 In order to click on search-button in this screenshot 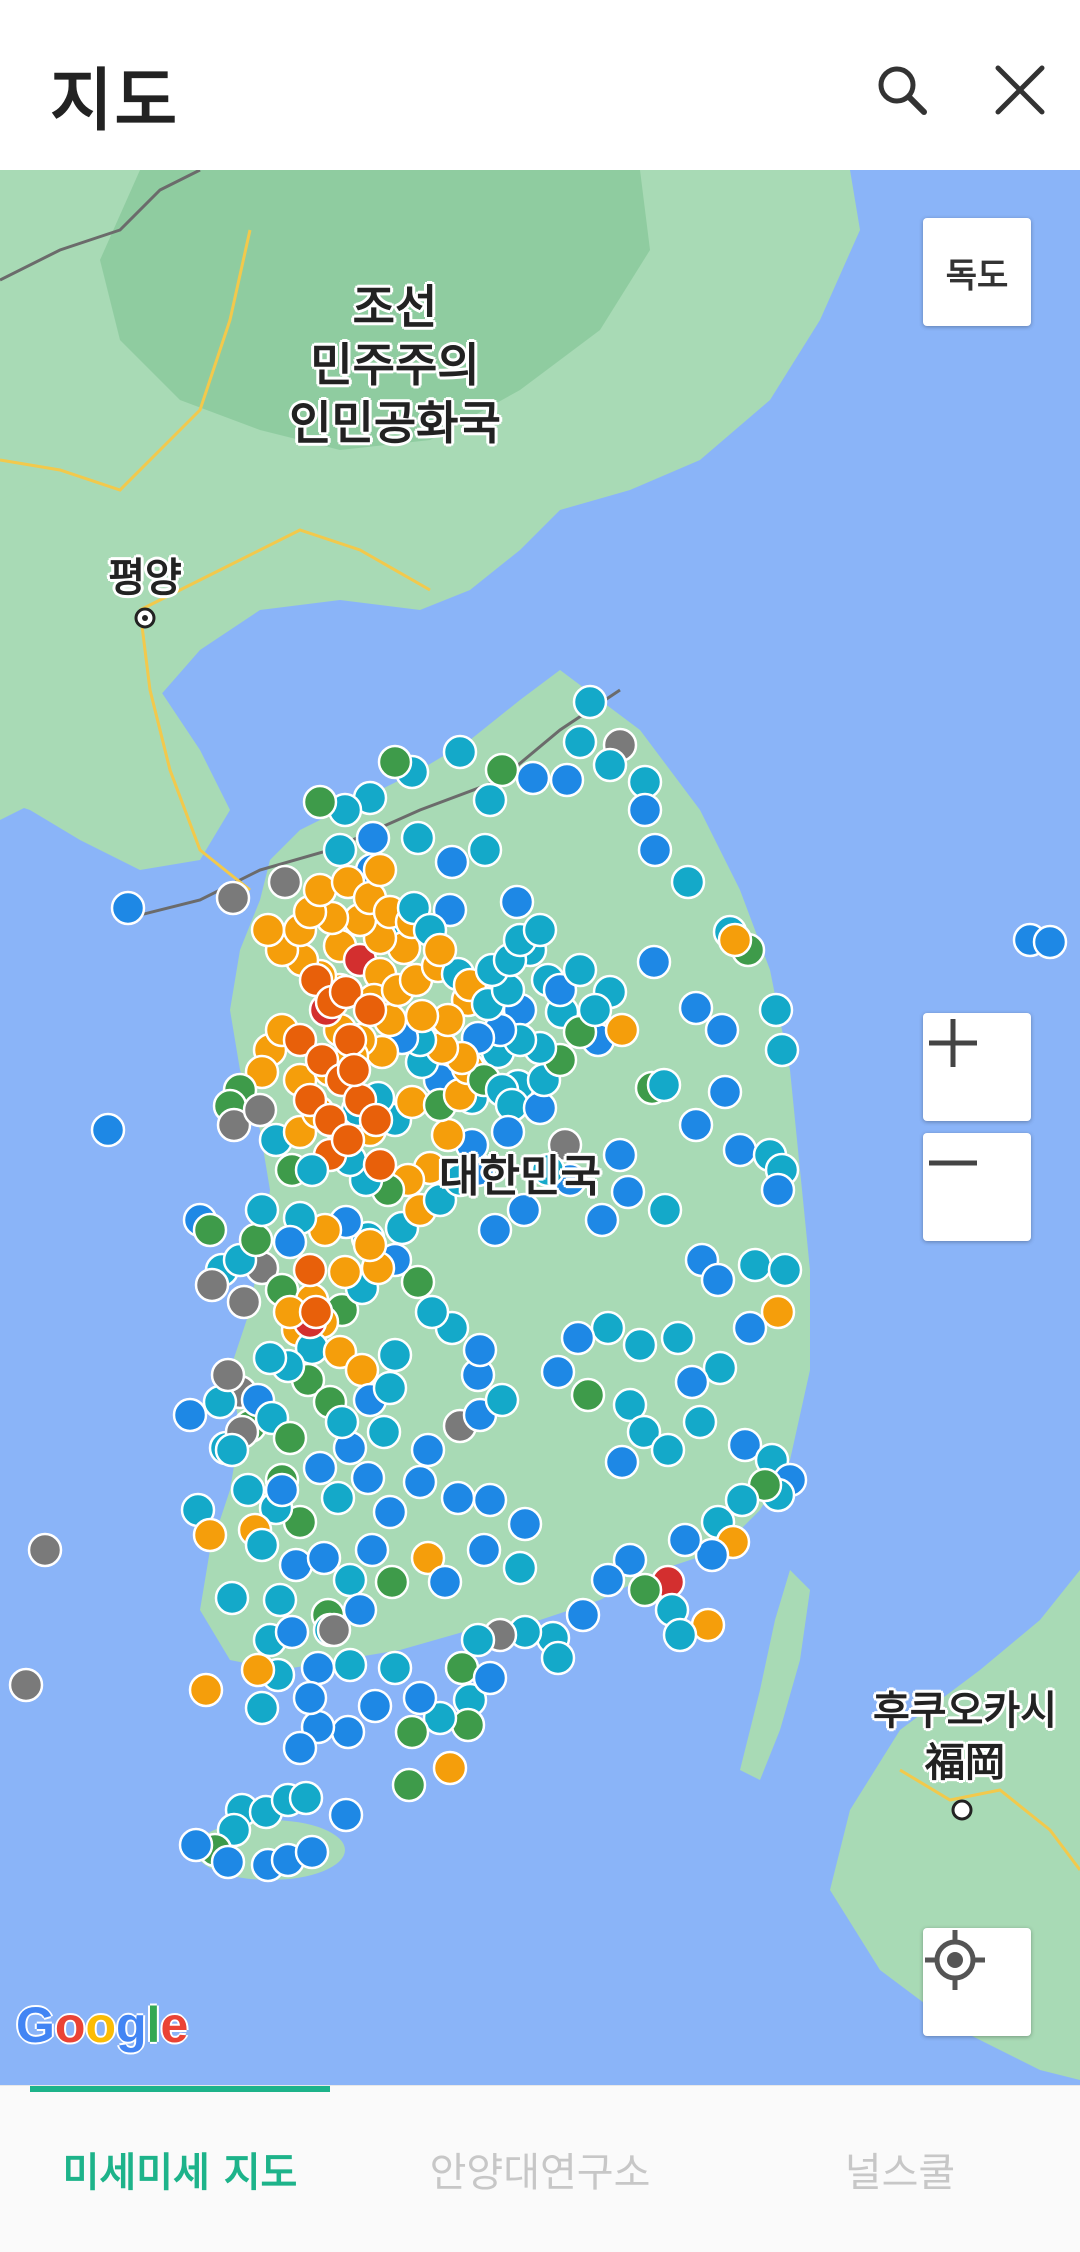, I will do `click(902, 90)`.